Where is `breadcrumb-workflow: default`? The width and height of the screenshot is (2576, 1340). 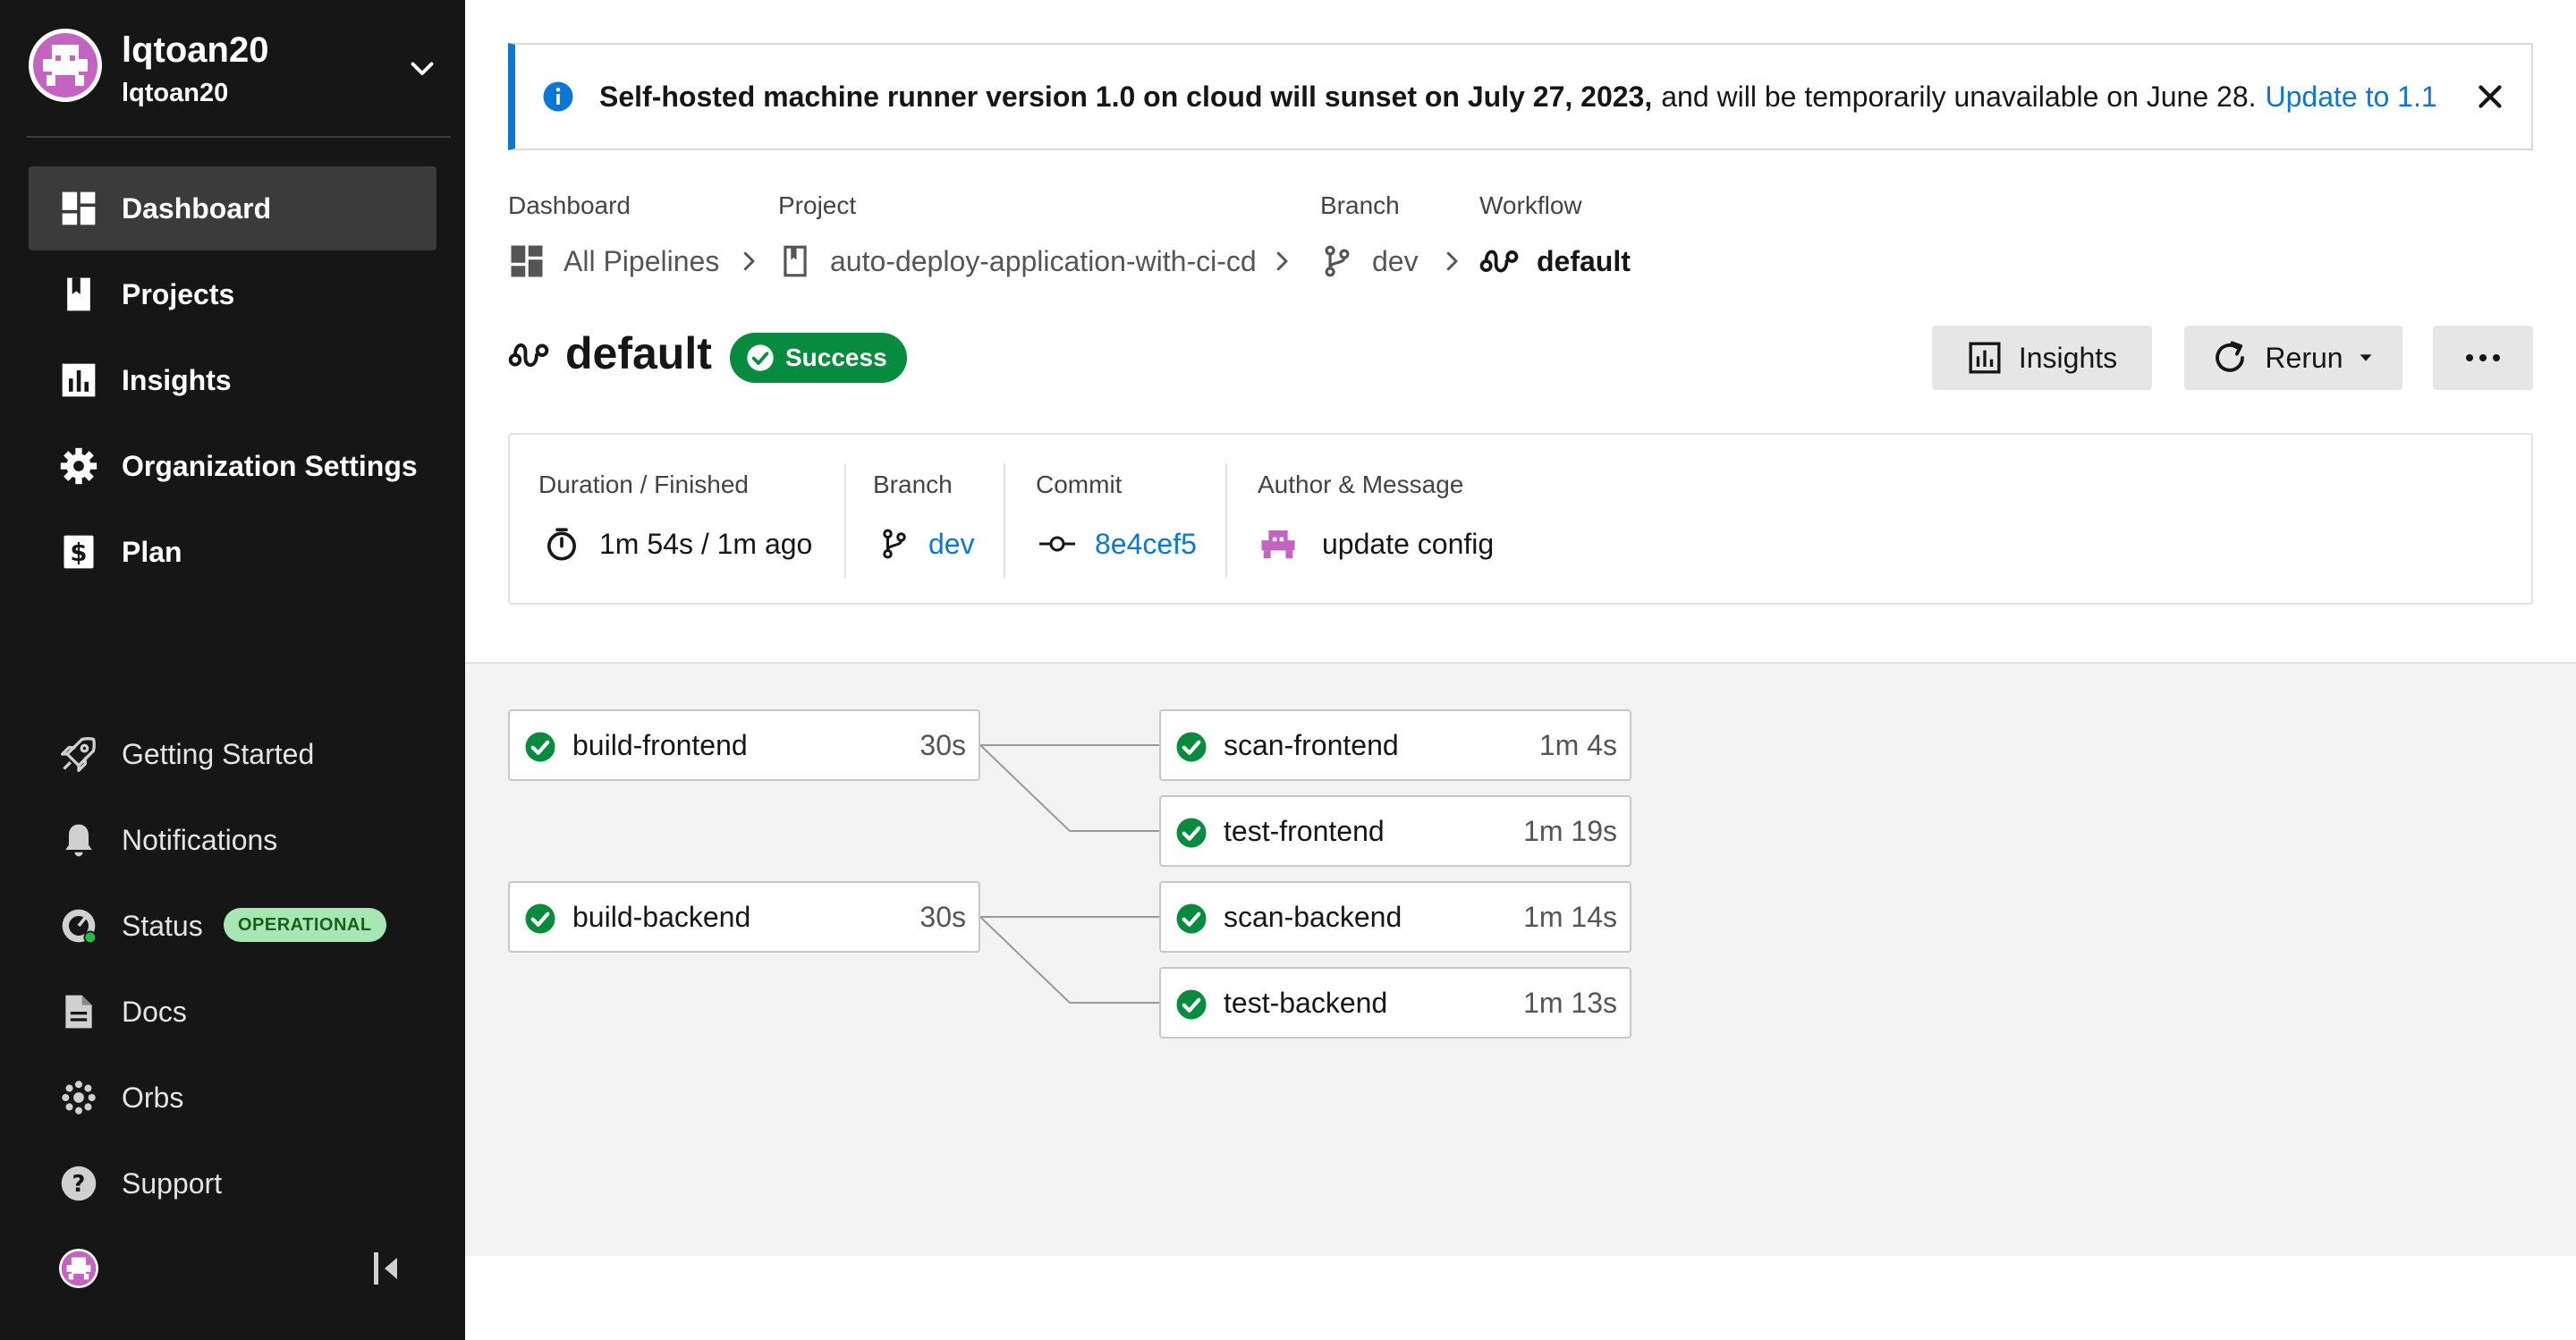 breadcrumb-workflow: default is located at coordinates (1555, 261).